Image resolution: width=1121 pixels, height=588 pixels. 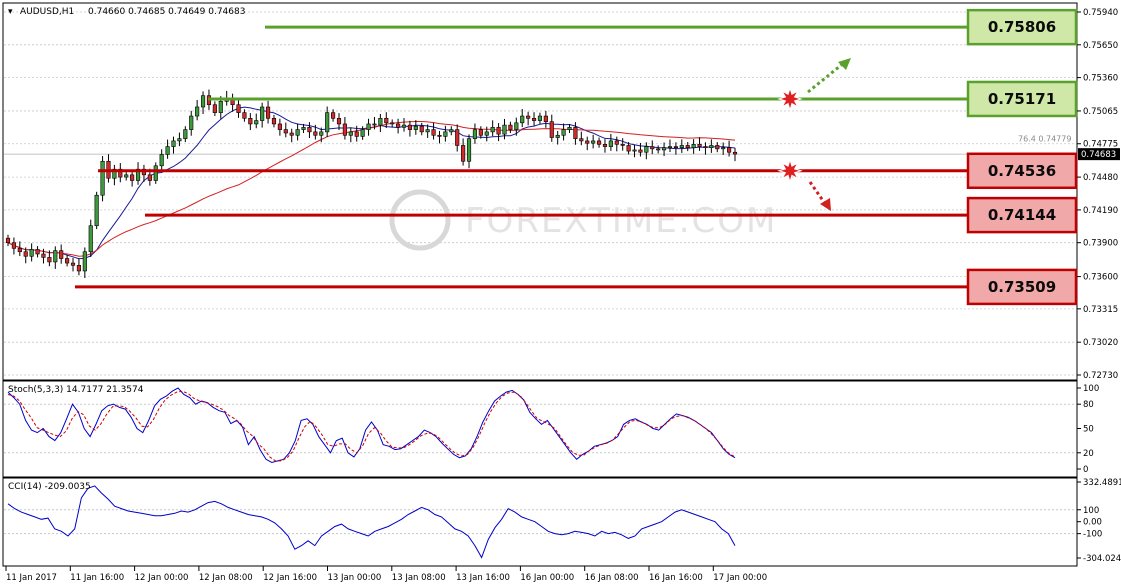 What do you see at coordinates (1100, 211) in the screenshot?
I see `price-tick-label: 0.74190` at bounding box center [1100, 211].